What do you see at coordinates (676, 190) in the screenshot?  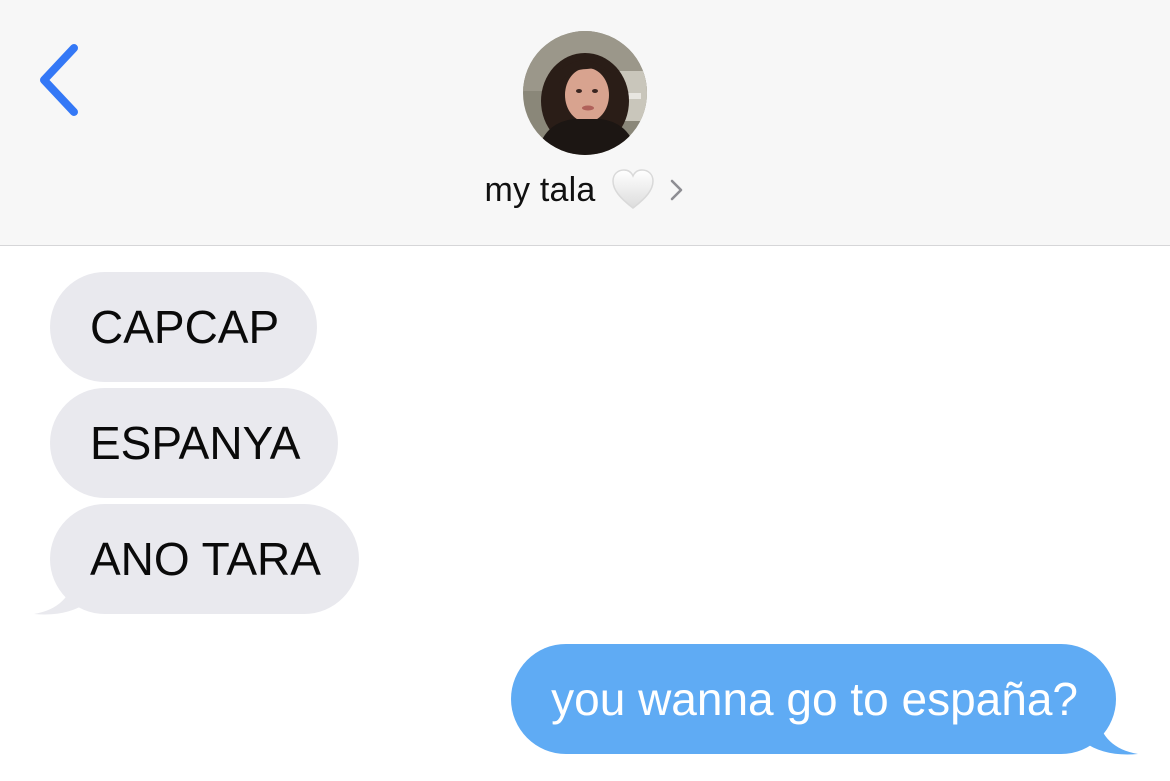 I see `chevron-right-icon` at bounding box center [676, 190].